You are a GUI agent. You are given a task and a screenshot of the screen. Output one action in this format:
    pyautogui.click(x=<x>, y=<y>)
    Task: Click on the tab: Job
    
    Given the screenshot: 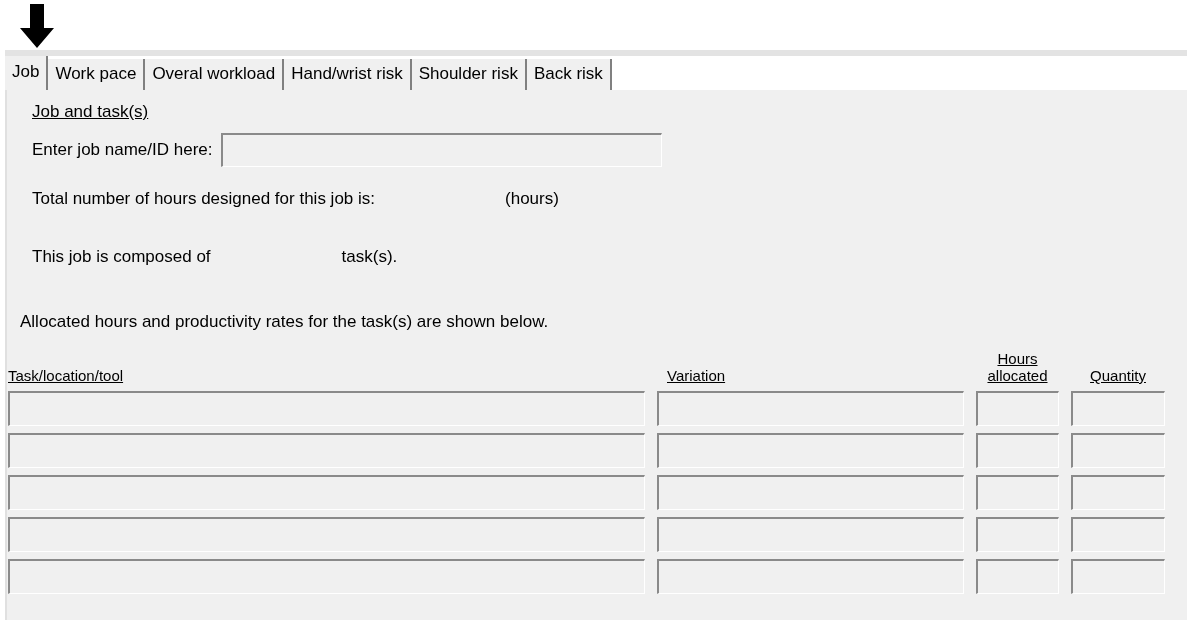 What is the action you would take?
    pyautogui.click(x=27, y=73)
    